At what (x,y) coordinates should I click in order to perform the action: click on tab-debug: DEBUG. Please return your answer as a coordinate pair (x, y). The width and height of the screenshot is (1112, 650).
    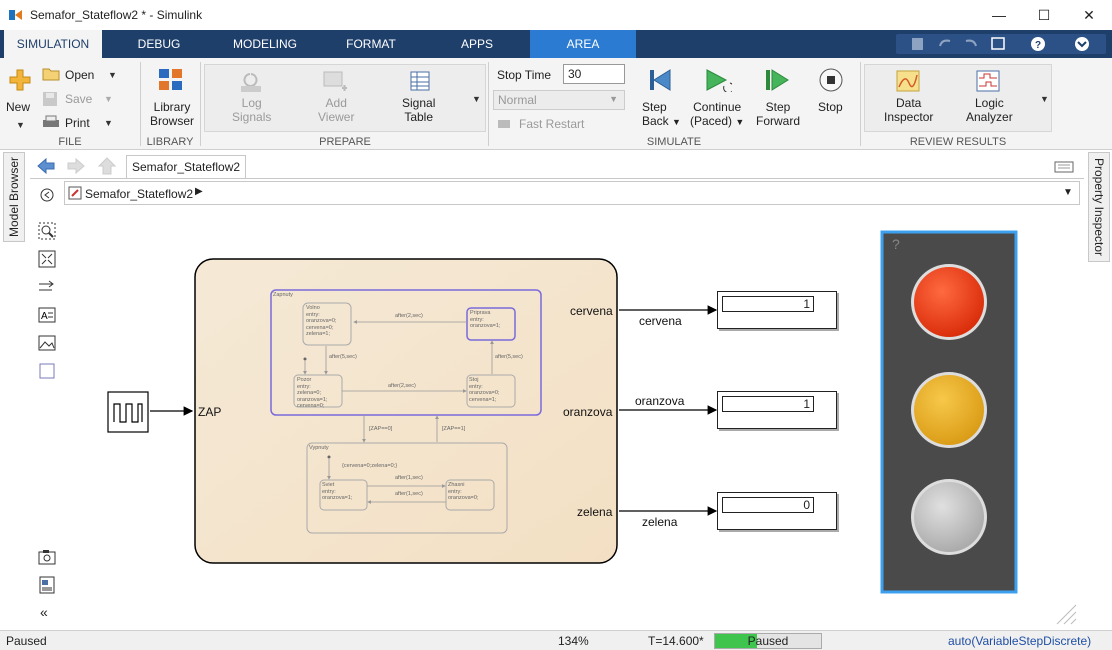
    Looking at the image, I should click on (159, 44).